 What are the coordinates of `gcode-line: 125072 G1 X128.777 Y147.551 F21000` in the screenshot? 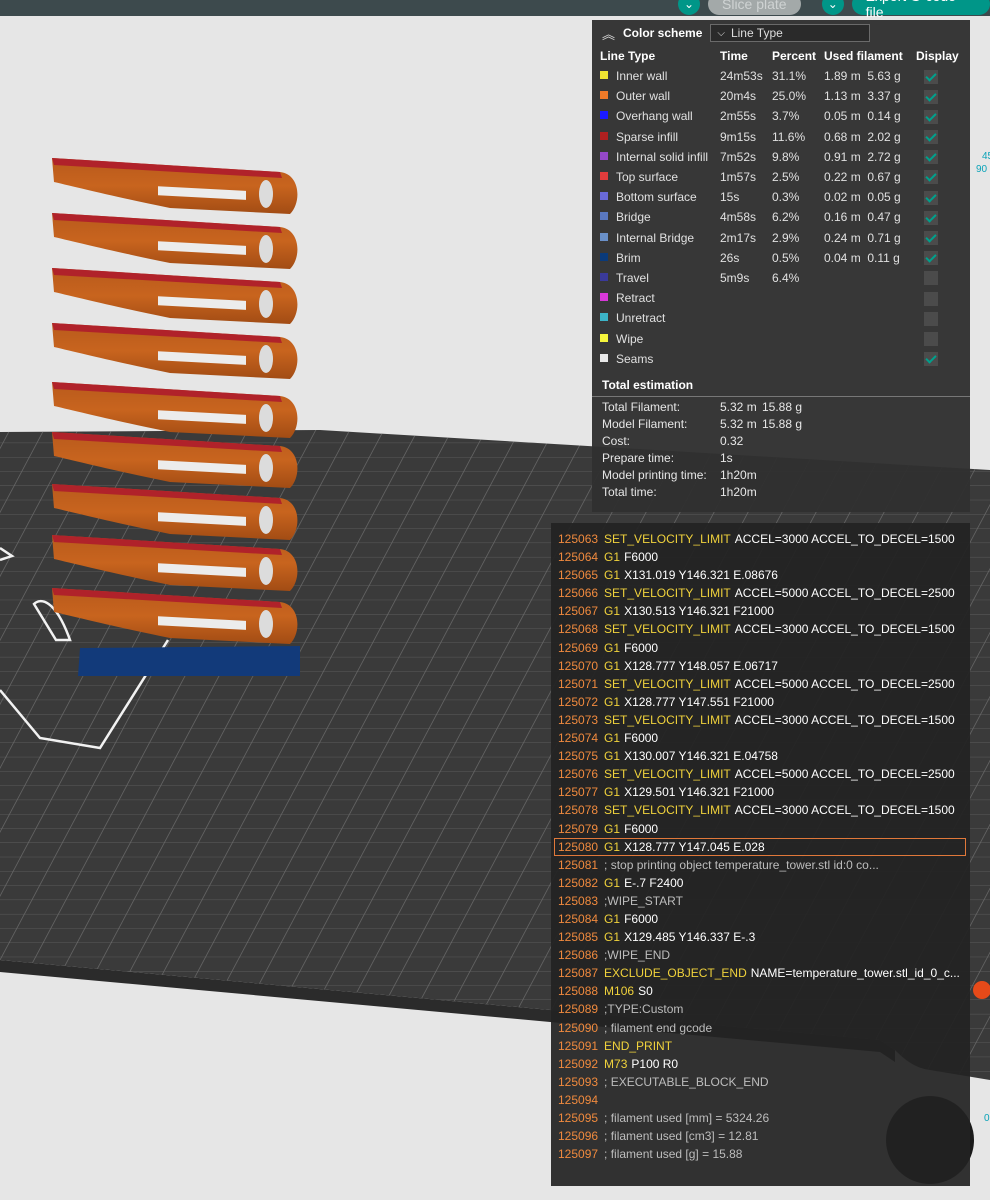 It's located at (760, 702).